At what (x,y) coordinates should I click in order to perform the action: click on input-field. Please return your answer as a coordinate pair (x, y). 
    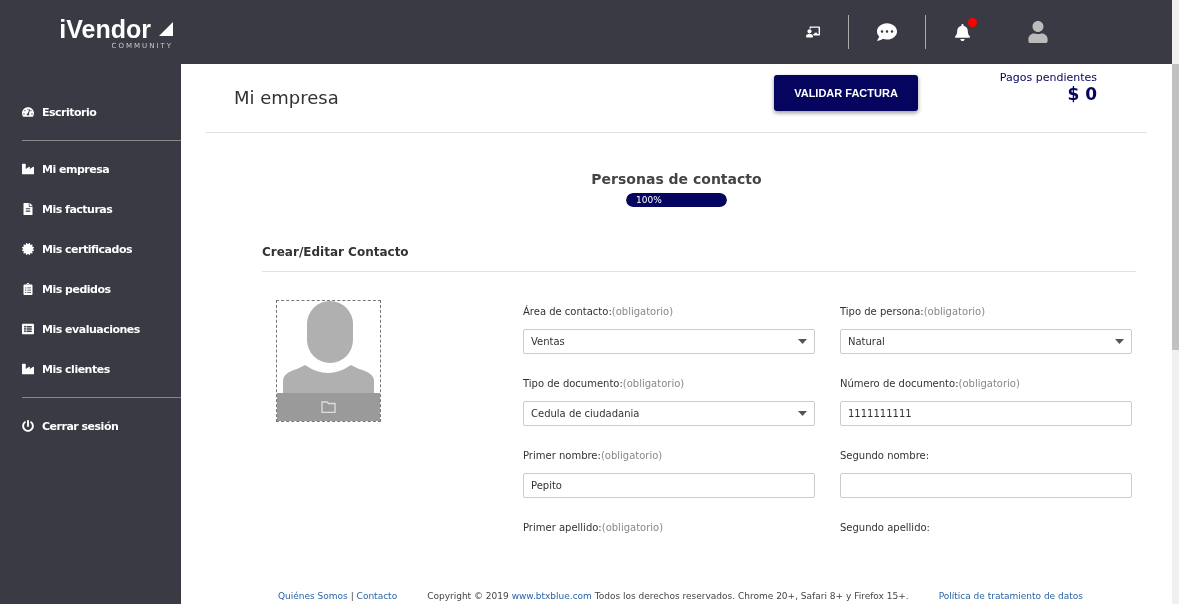
    Looking at the image, I should click on (986, 485).